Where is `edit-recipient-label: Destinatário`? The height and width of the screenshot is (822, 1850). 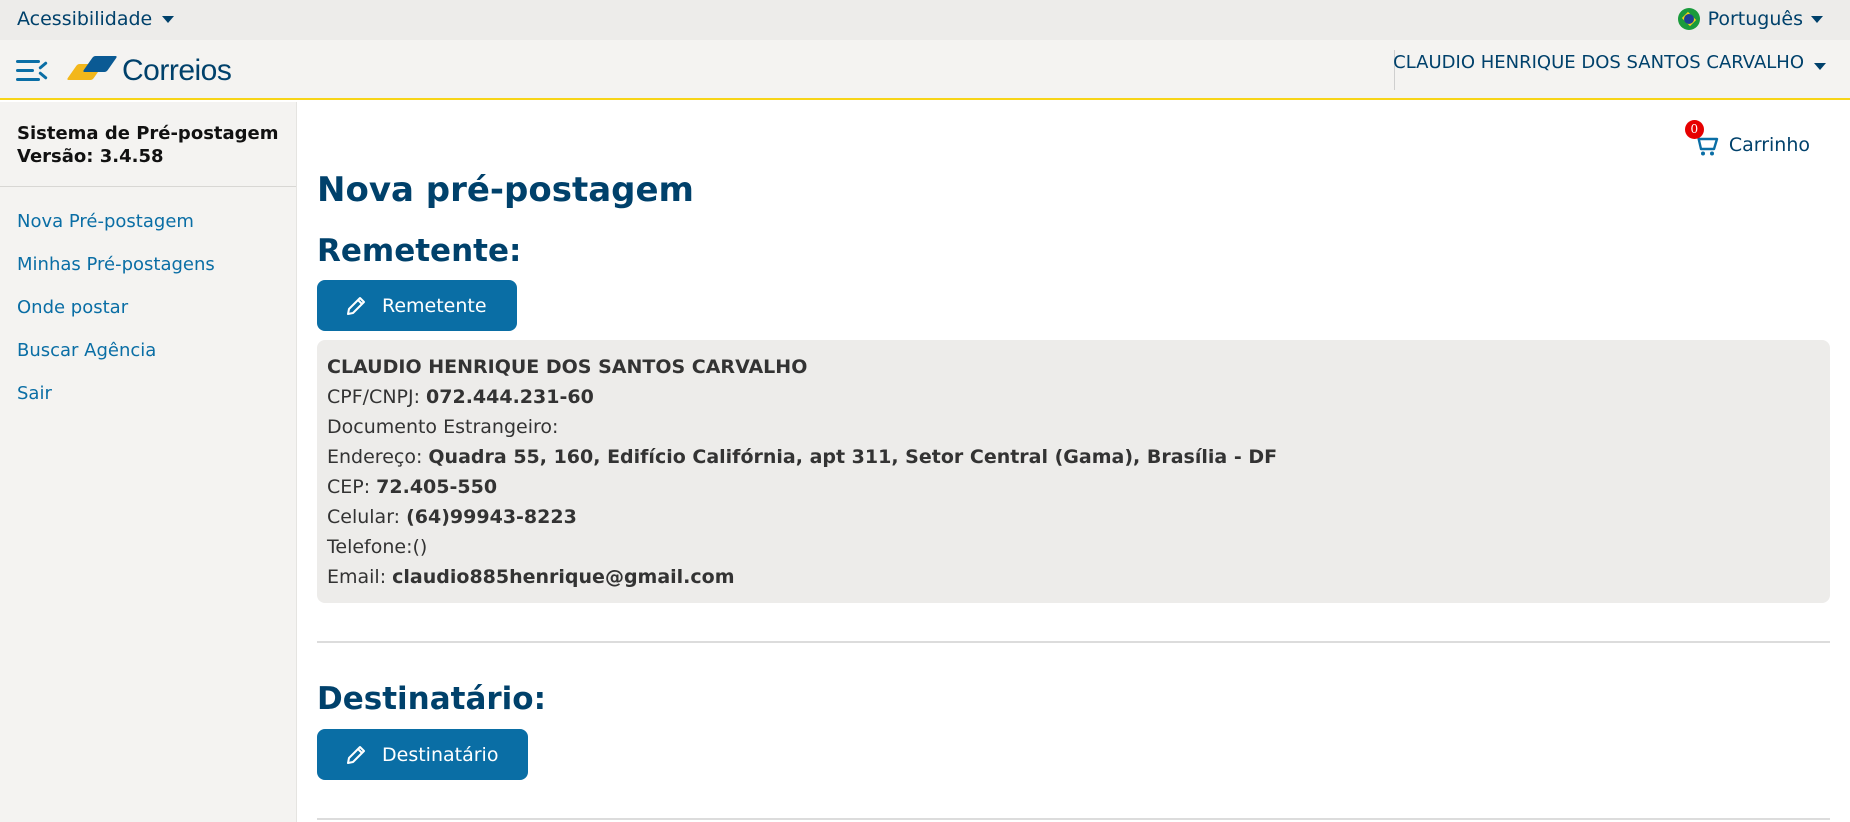
edit-recipient-label: Destinatário is located at coordinates (440, 754).